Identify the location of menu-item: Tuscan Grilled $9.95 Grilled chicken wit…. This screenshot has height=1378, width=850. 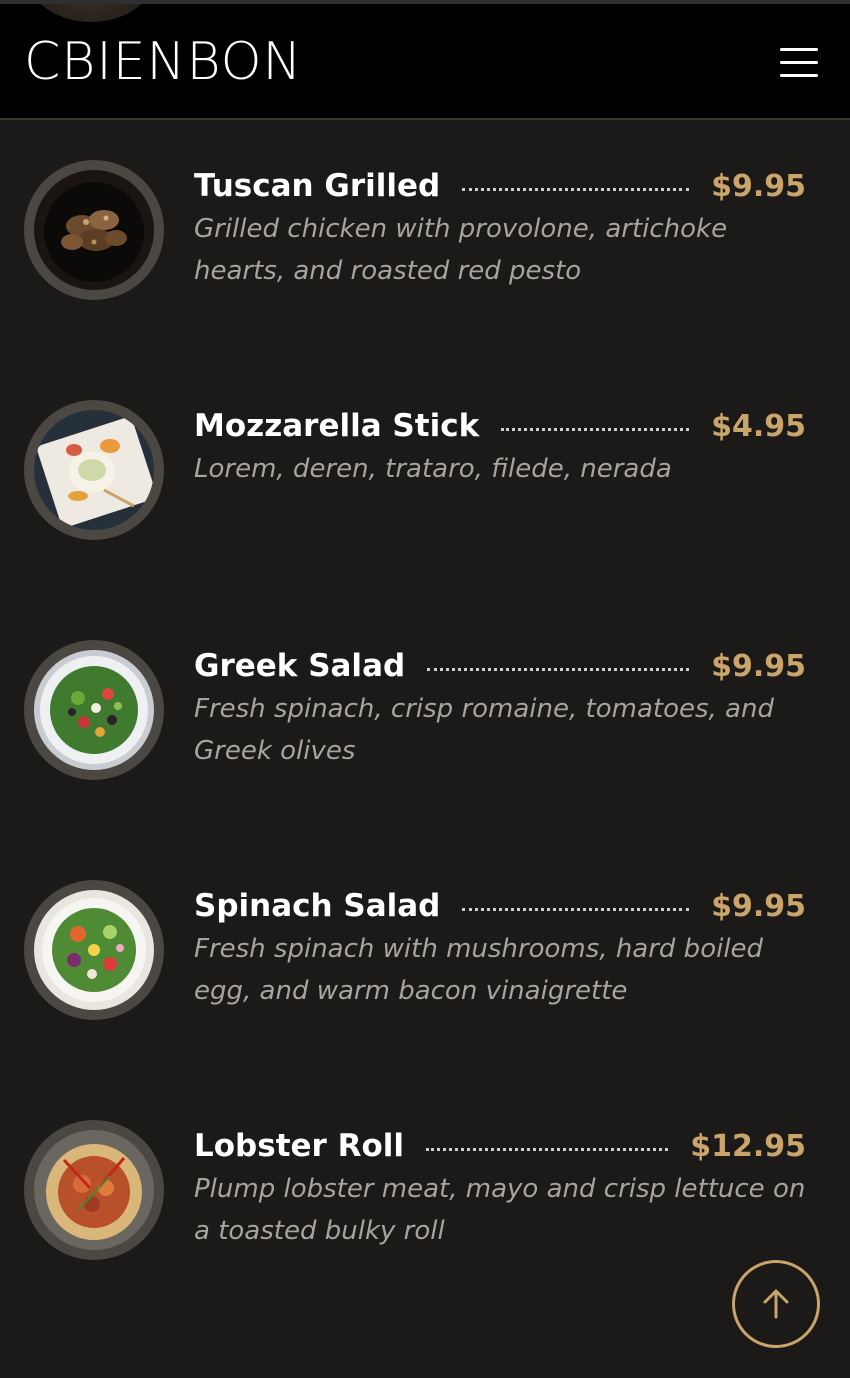
(425, 210).